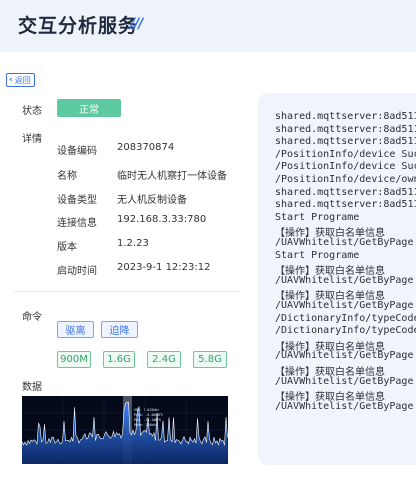  I want to click on detail-key-version: 版本, so click(67, 247).